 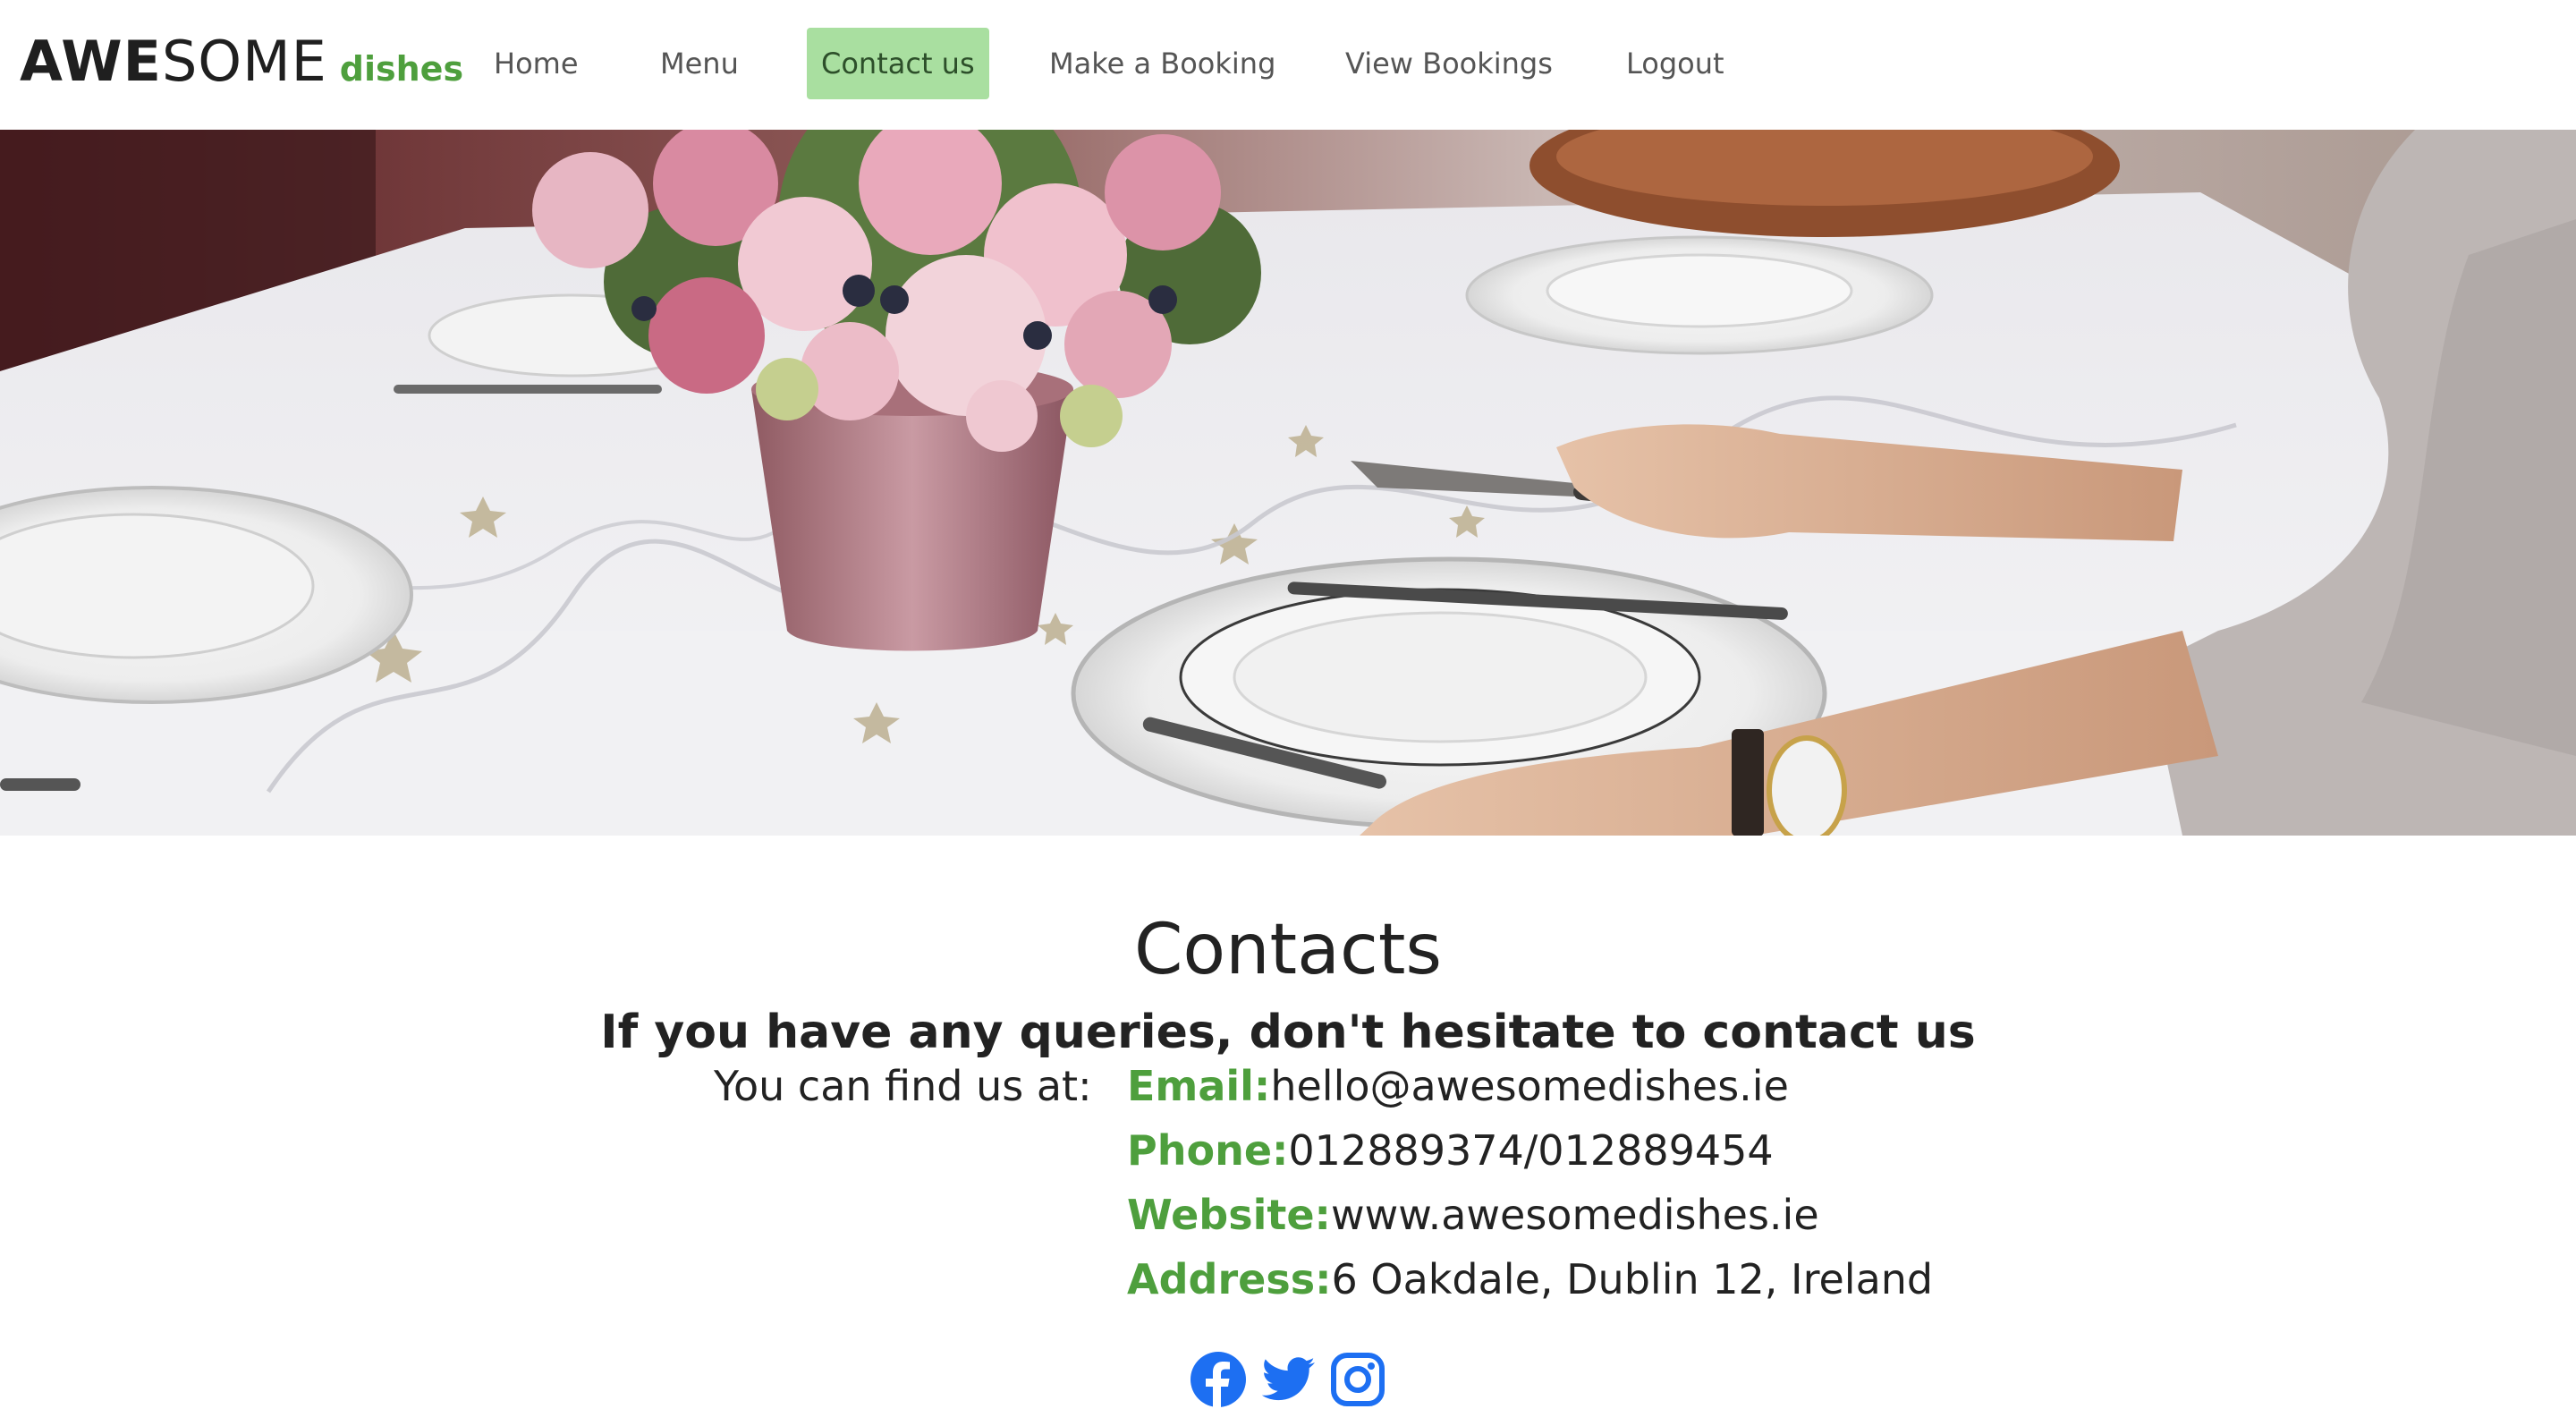 What do you see at coordinates (1199, 1086) in the screenshot?
I see `email-label: Email:` at bounding box center [1199, 1086].